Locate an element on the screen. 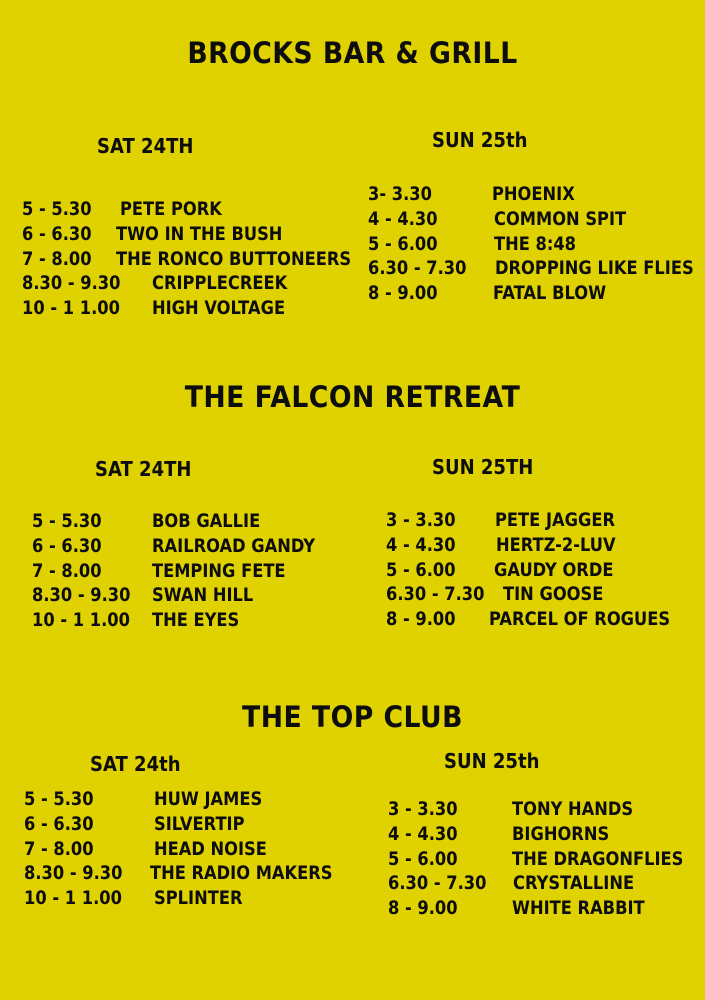 Image resolution: width=705 pixels, height=1000 pixels. day-heading-sat: SAT 24th is located at coordinates (135, 764).